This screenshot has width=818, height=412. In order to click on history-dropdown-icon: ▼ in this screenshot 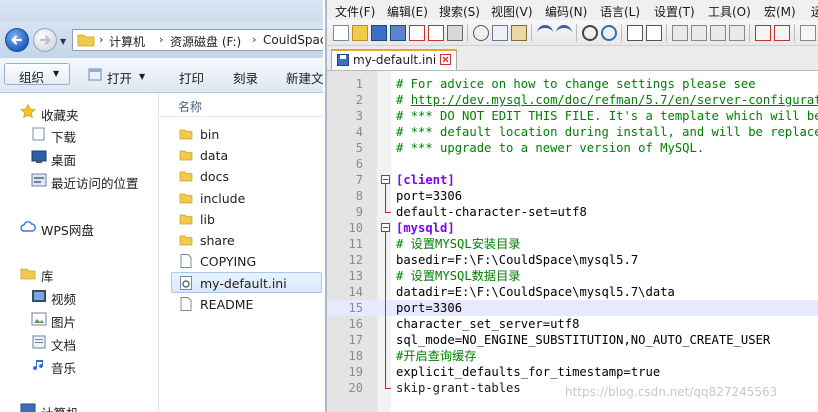, I will do `click(63, 41)`.